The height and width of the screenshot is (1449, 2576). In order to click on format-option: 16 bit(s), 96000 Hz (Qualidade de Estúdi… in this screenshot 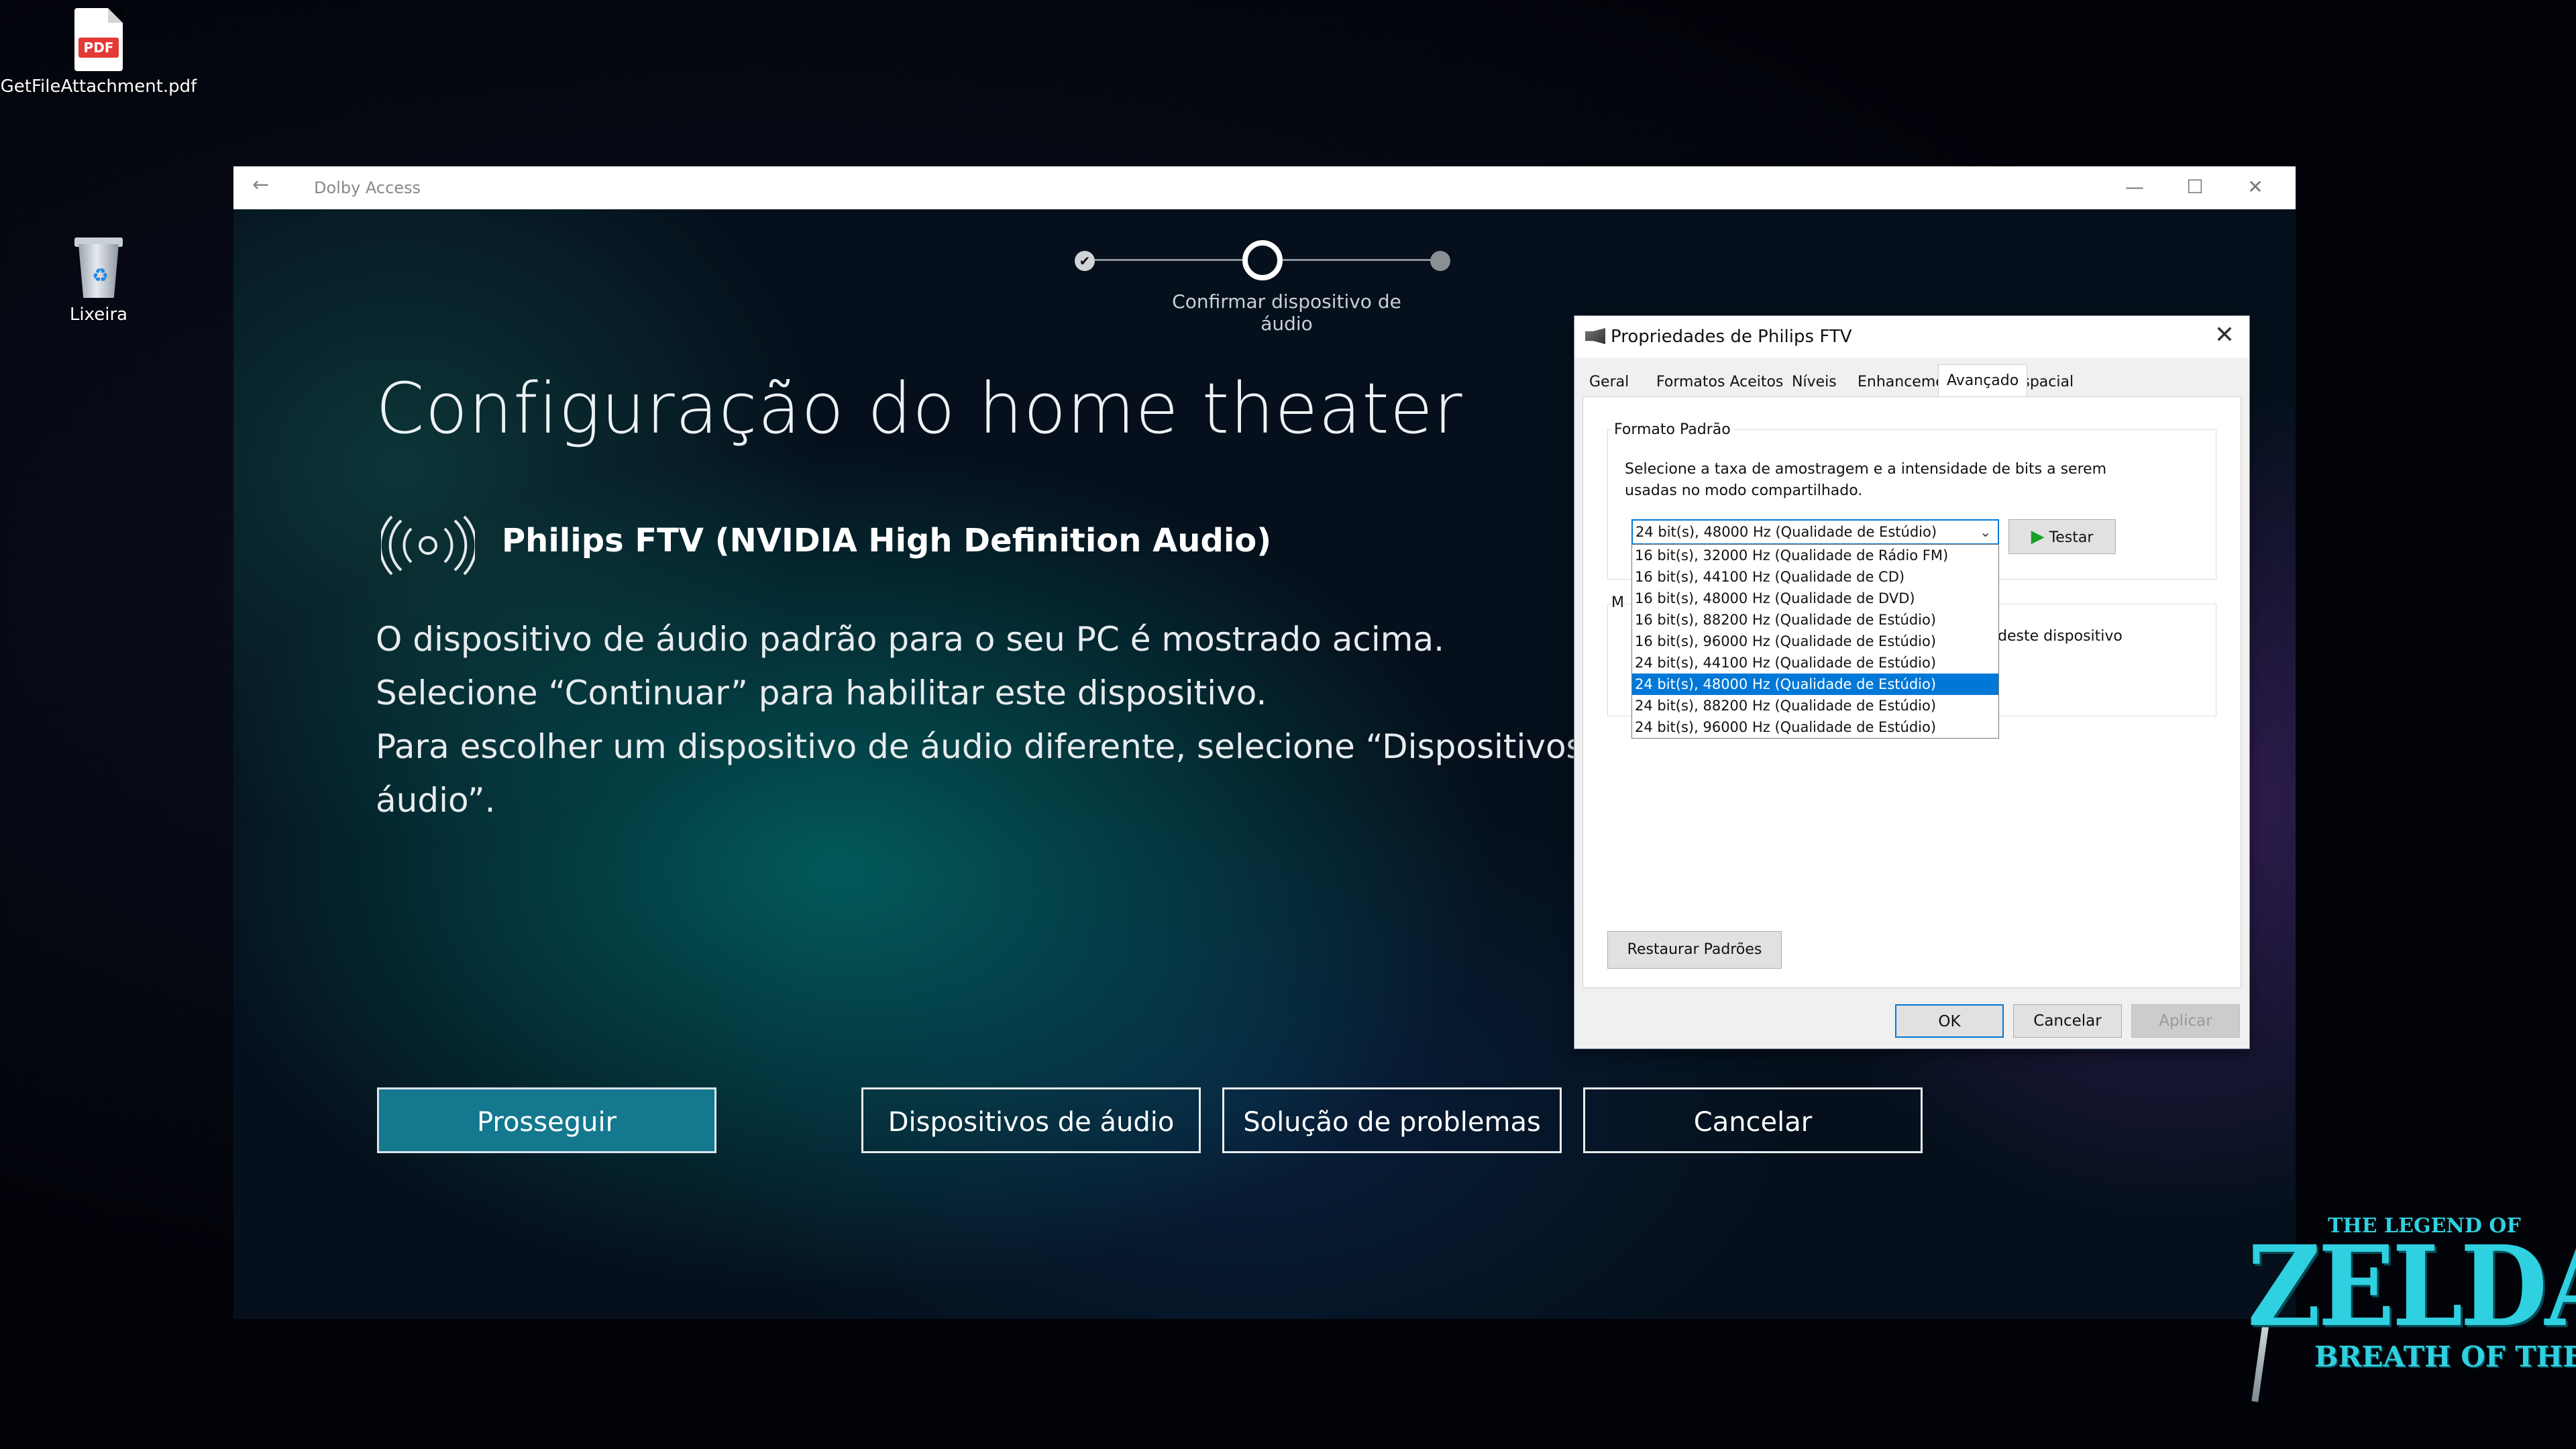, I will do `click(1815, 641)`.